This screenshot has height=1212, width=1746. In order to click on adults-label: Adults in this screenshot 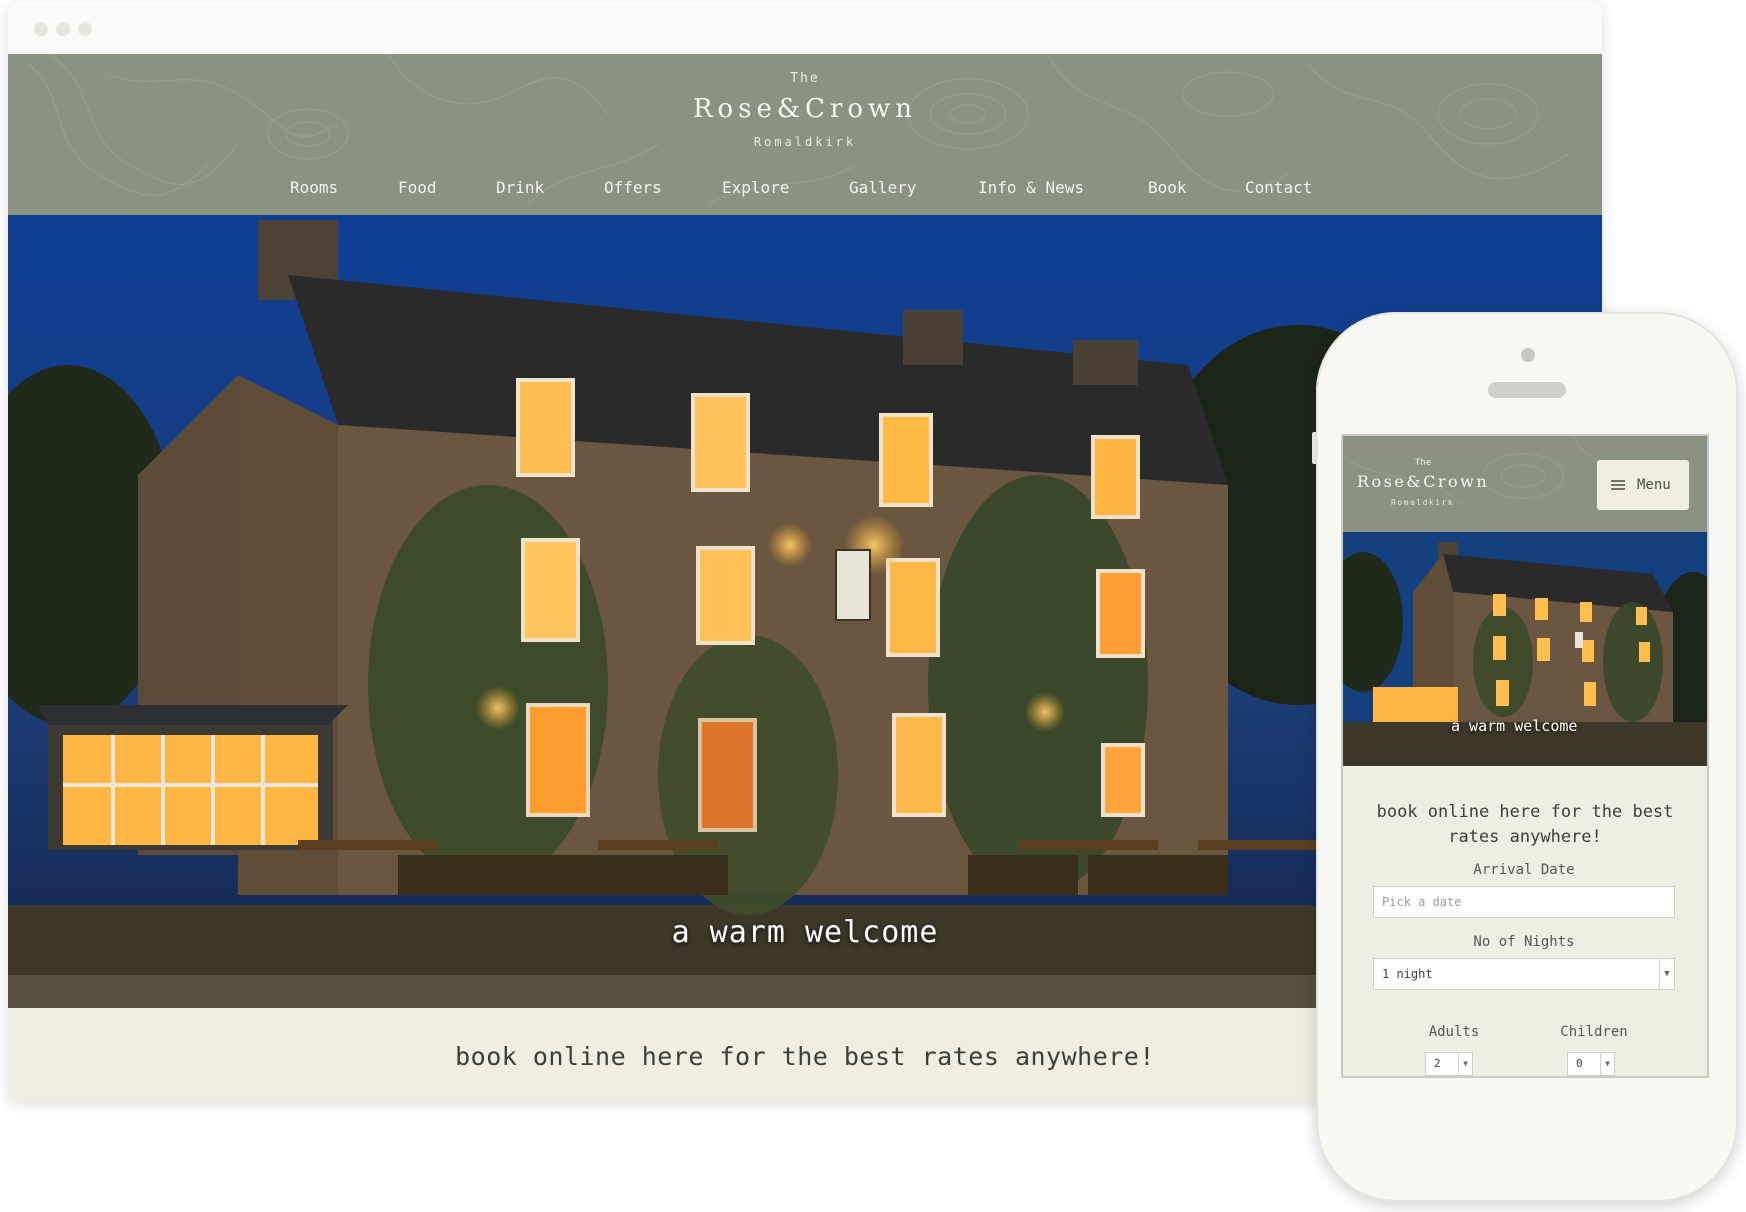, I will do `click(1454, 1032)`.